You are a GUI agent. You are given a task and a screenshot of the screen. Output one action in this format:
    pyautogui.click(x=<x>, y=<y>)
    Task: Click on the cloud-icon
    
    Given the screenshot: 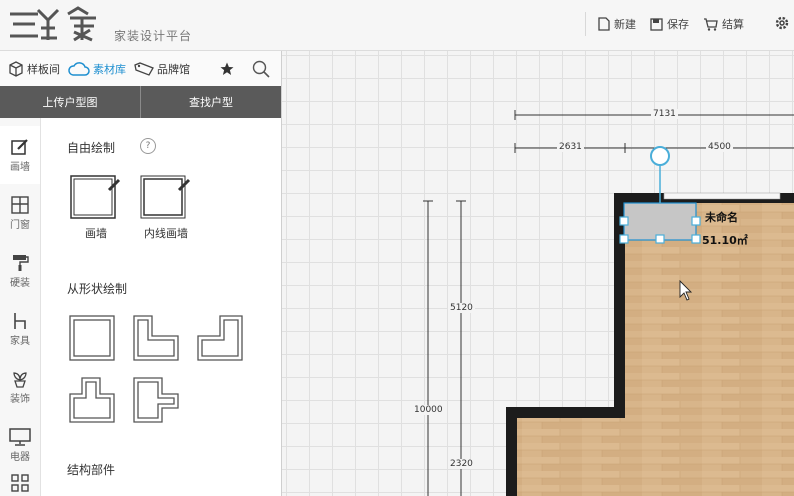 What is the action you would take?
    pyautogui.click(x=79, y=68)
    